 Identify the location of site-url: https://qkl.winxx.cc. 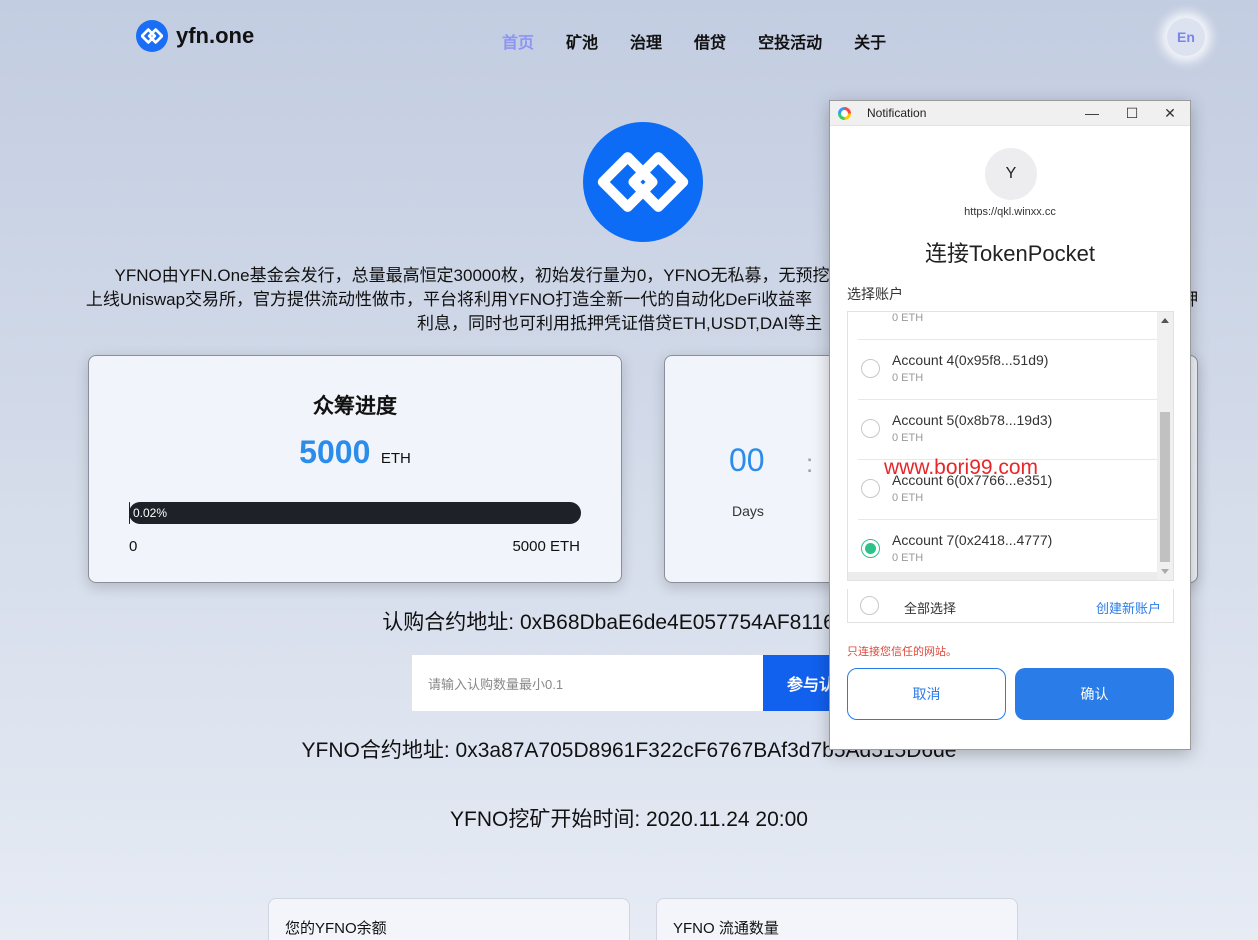
(1010, 212).